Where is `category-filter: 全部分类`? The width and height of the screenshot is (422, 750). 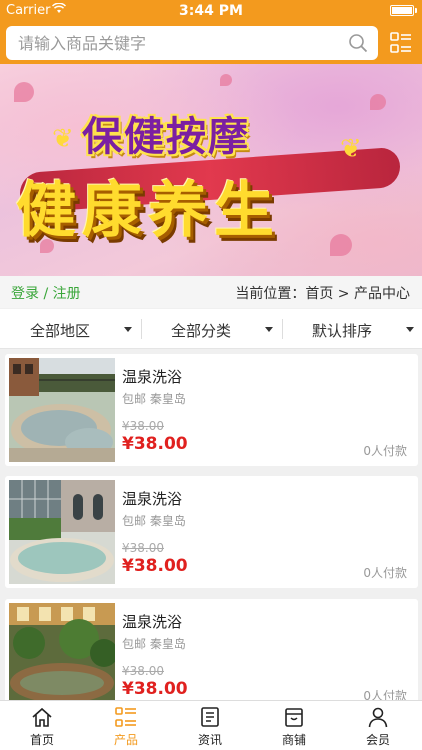 category-filter: 全部分类 is located at coordinates (211, 329).